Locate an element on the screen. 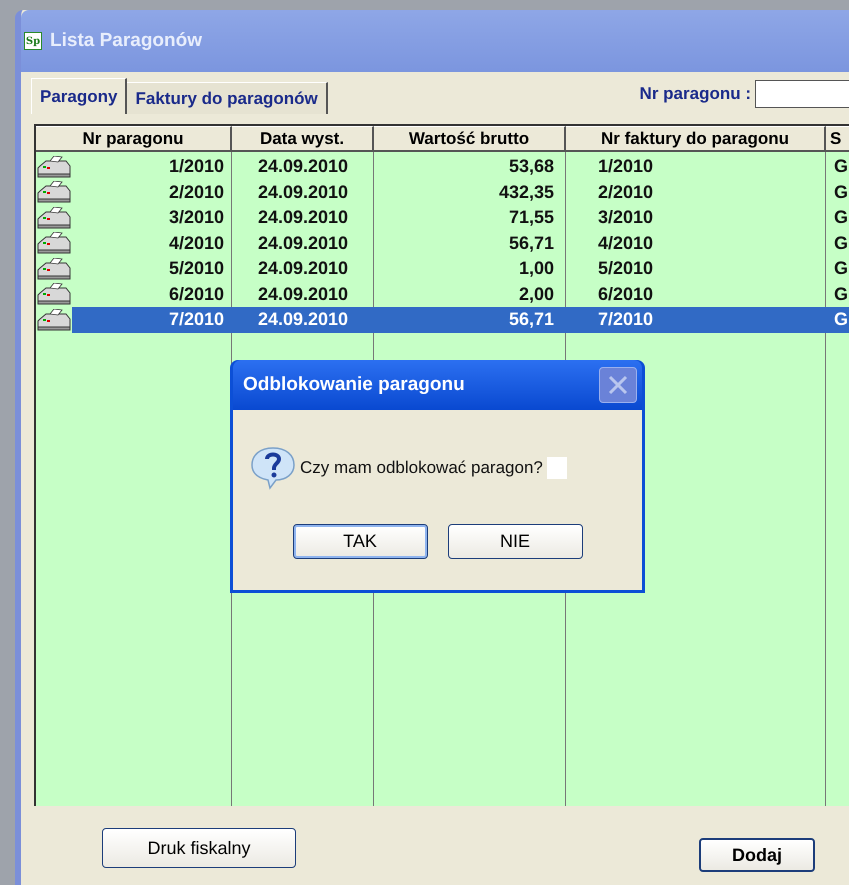  add-button: Dodaj is located at coordinates (757, 855).